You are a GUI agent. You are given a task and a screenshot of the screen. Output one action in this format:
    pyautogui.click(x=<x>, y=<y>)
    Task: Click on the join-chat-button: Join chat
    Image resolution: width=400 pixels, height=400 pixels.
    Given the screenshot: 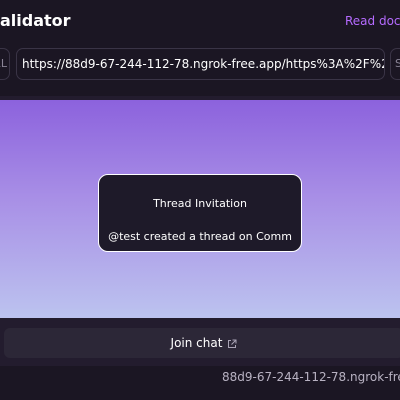 What is the action you would take?
    pyautogui.click(x=202, y=343)
    